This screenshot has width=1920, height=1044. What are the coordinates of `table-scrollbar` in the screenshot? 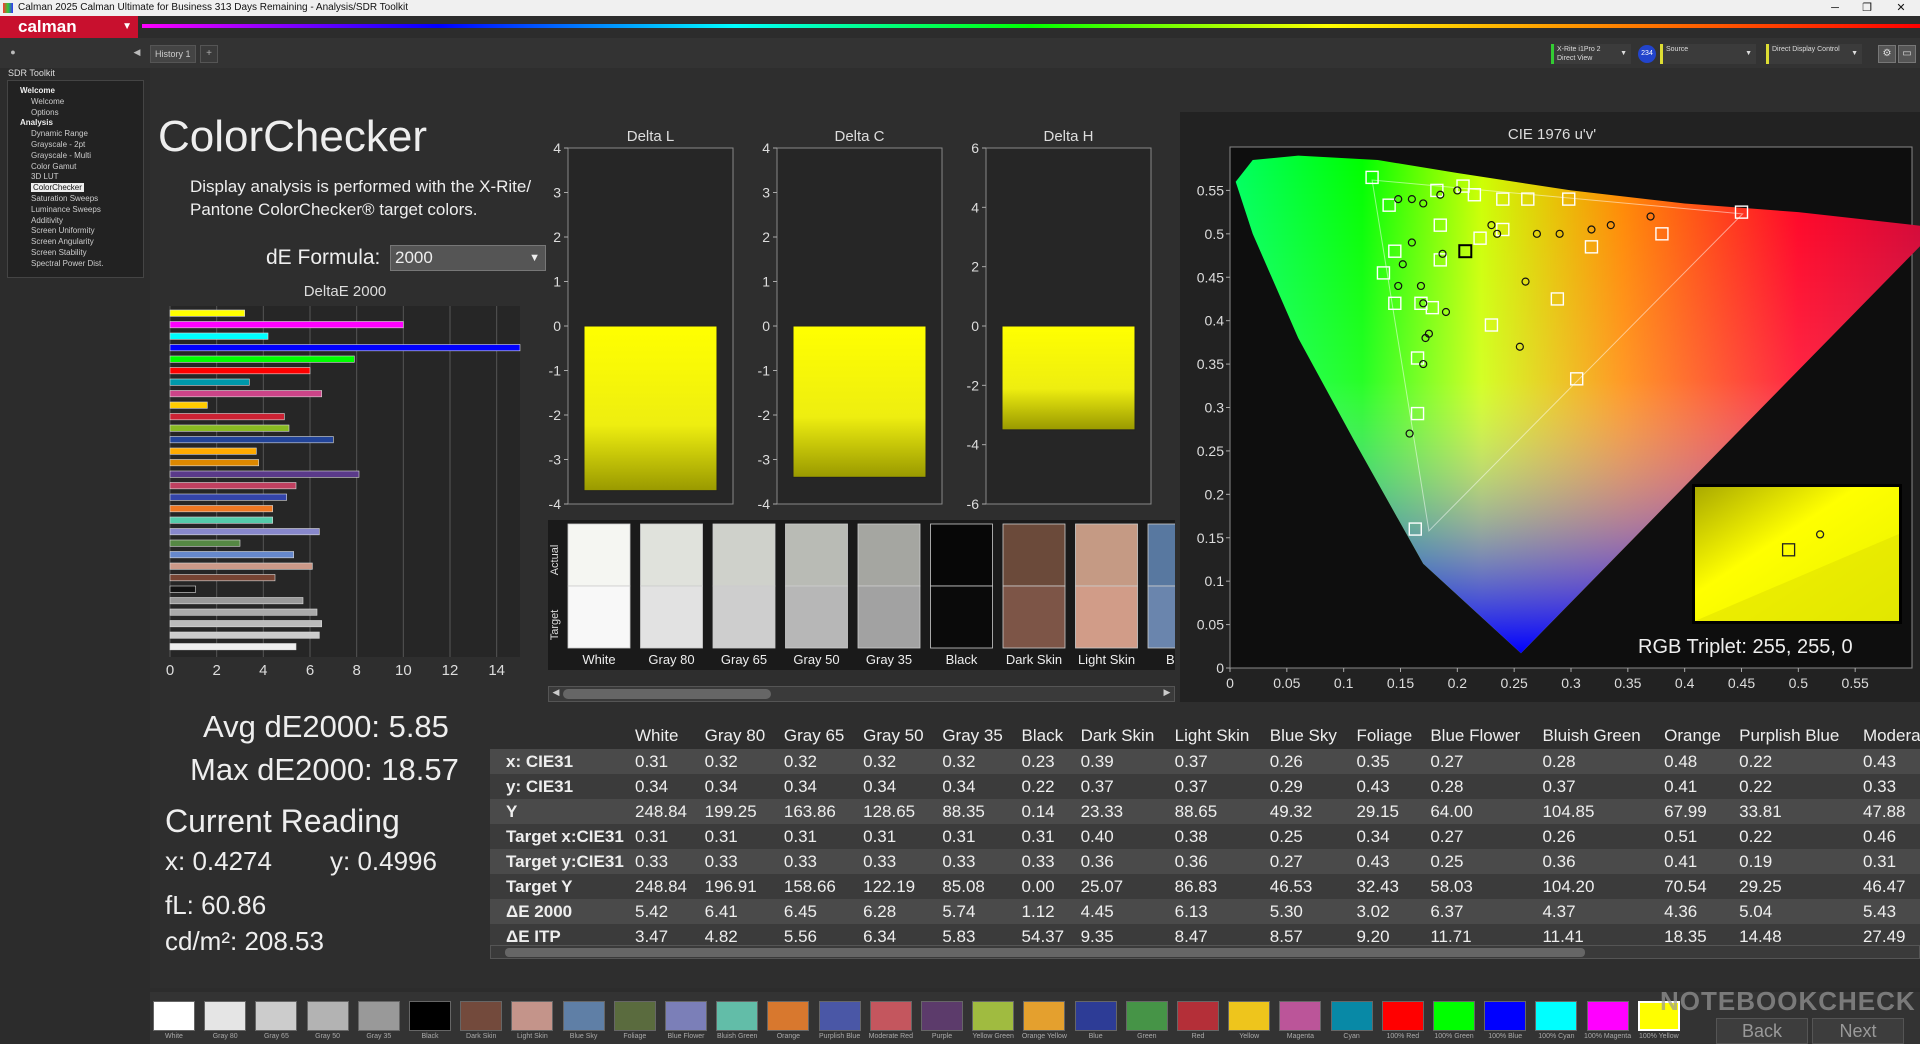 It's located at (1205, 952).